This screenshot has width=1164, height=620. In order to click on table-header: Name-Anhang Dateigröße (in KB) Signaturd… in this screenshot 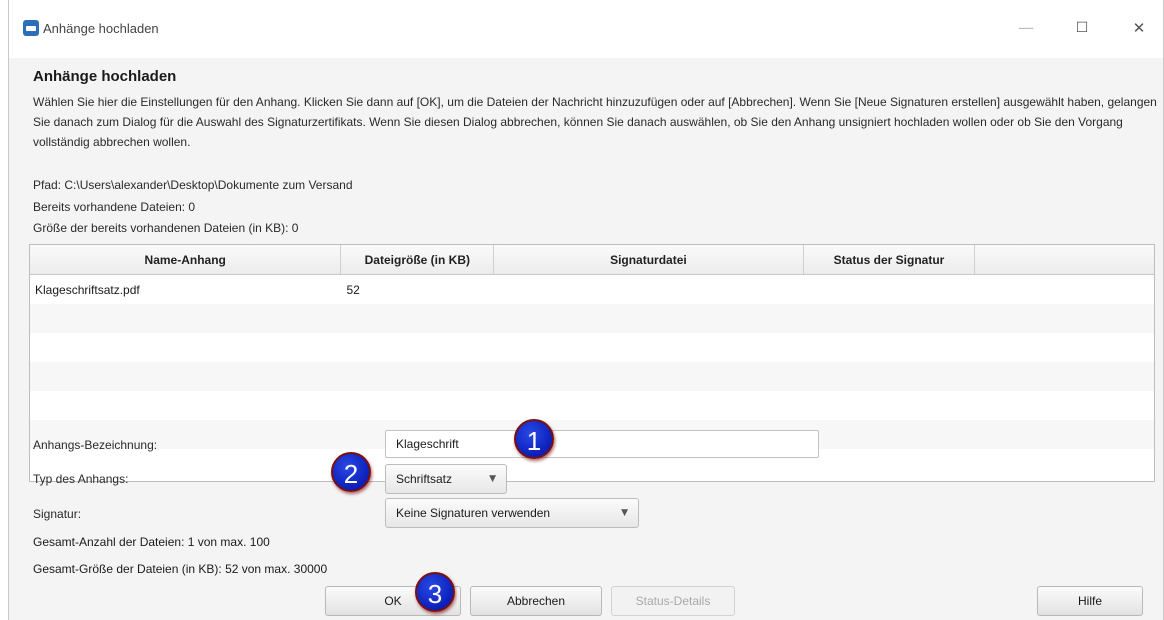, I will do `click(592, 260)`.